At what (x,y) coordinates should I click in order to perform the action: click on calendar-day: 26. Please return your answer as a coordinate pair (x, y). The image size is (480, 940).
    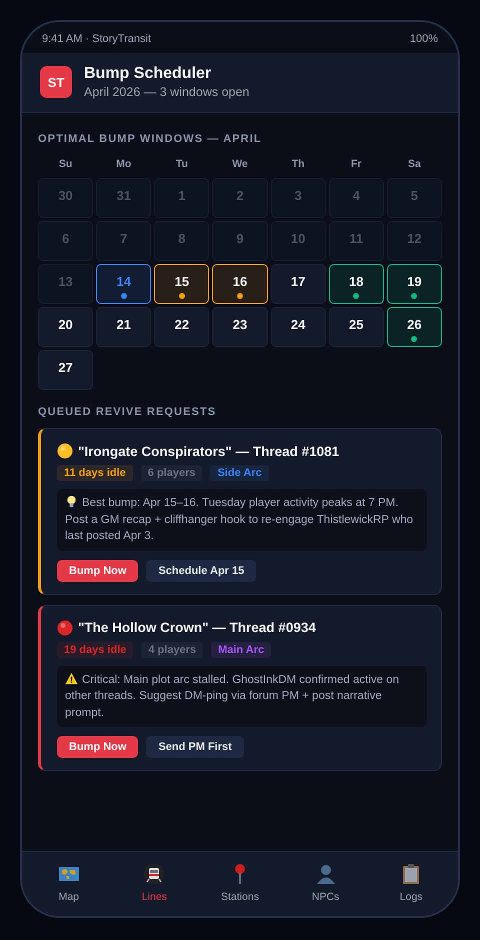
    Looking at the image, I should click on (414, 327).